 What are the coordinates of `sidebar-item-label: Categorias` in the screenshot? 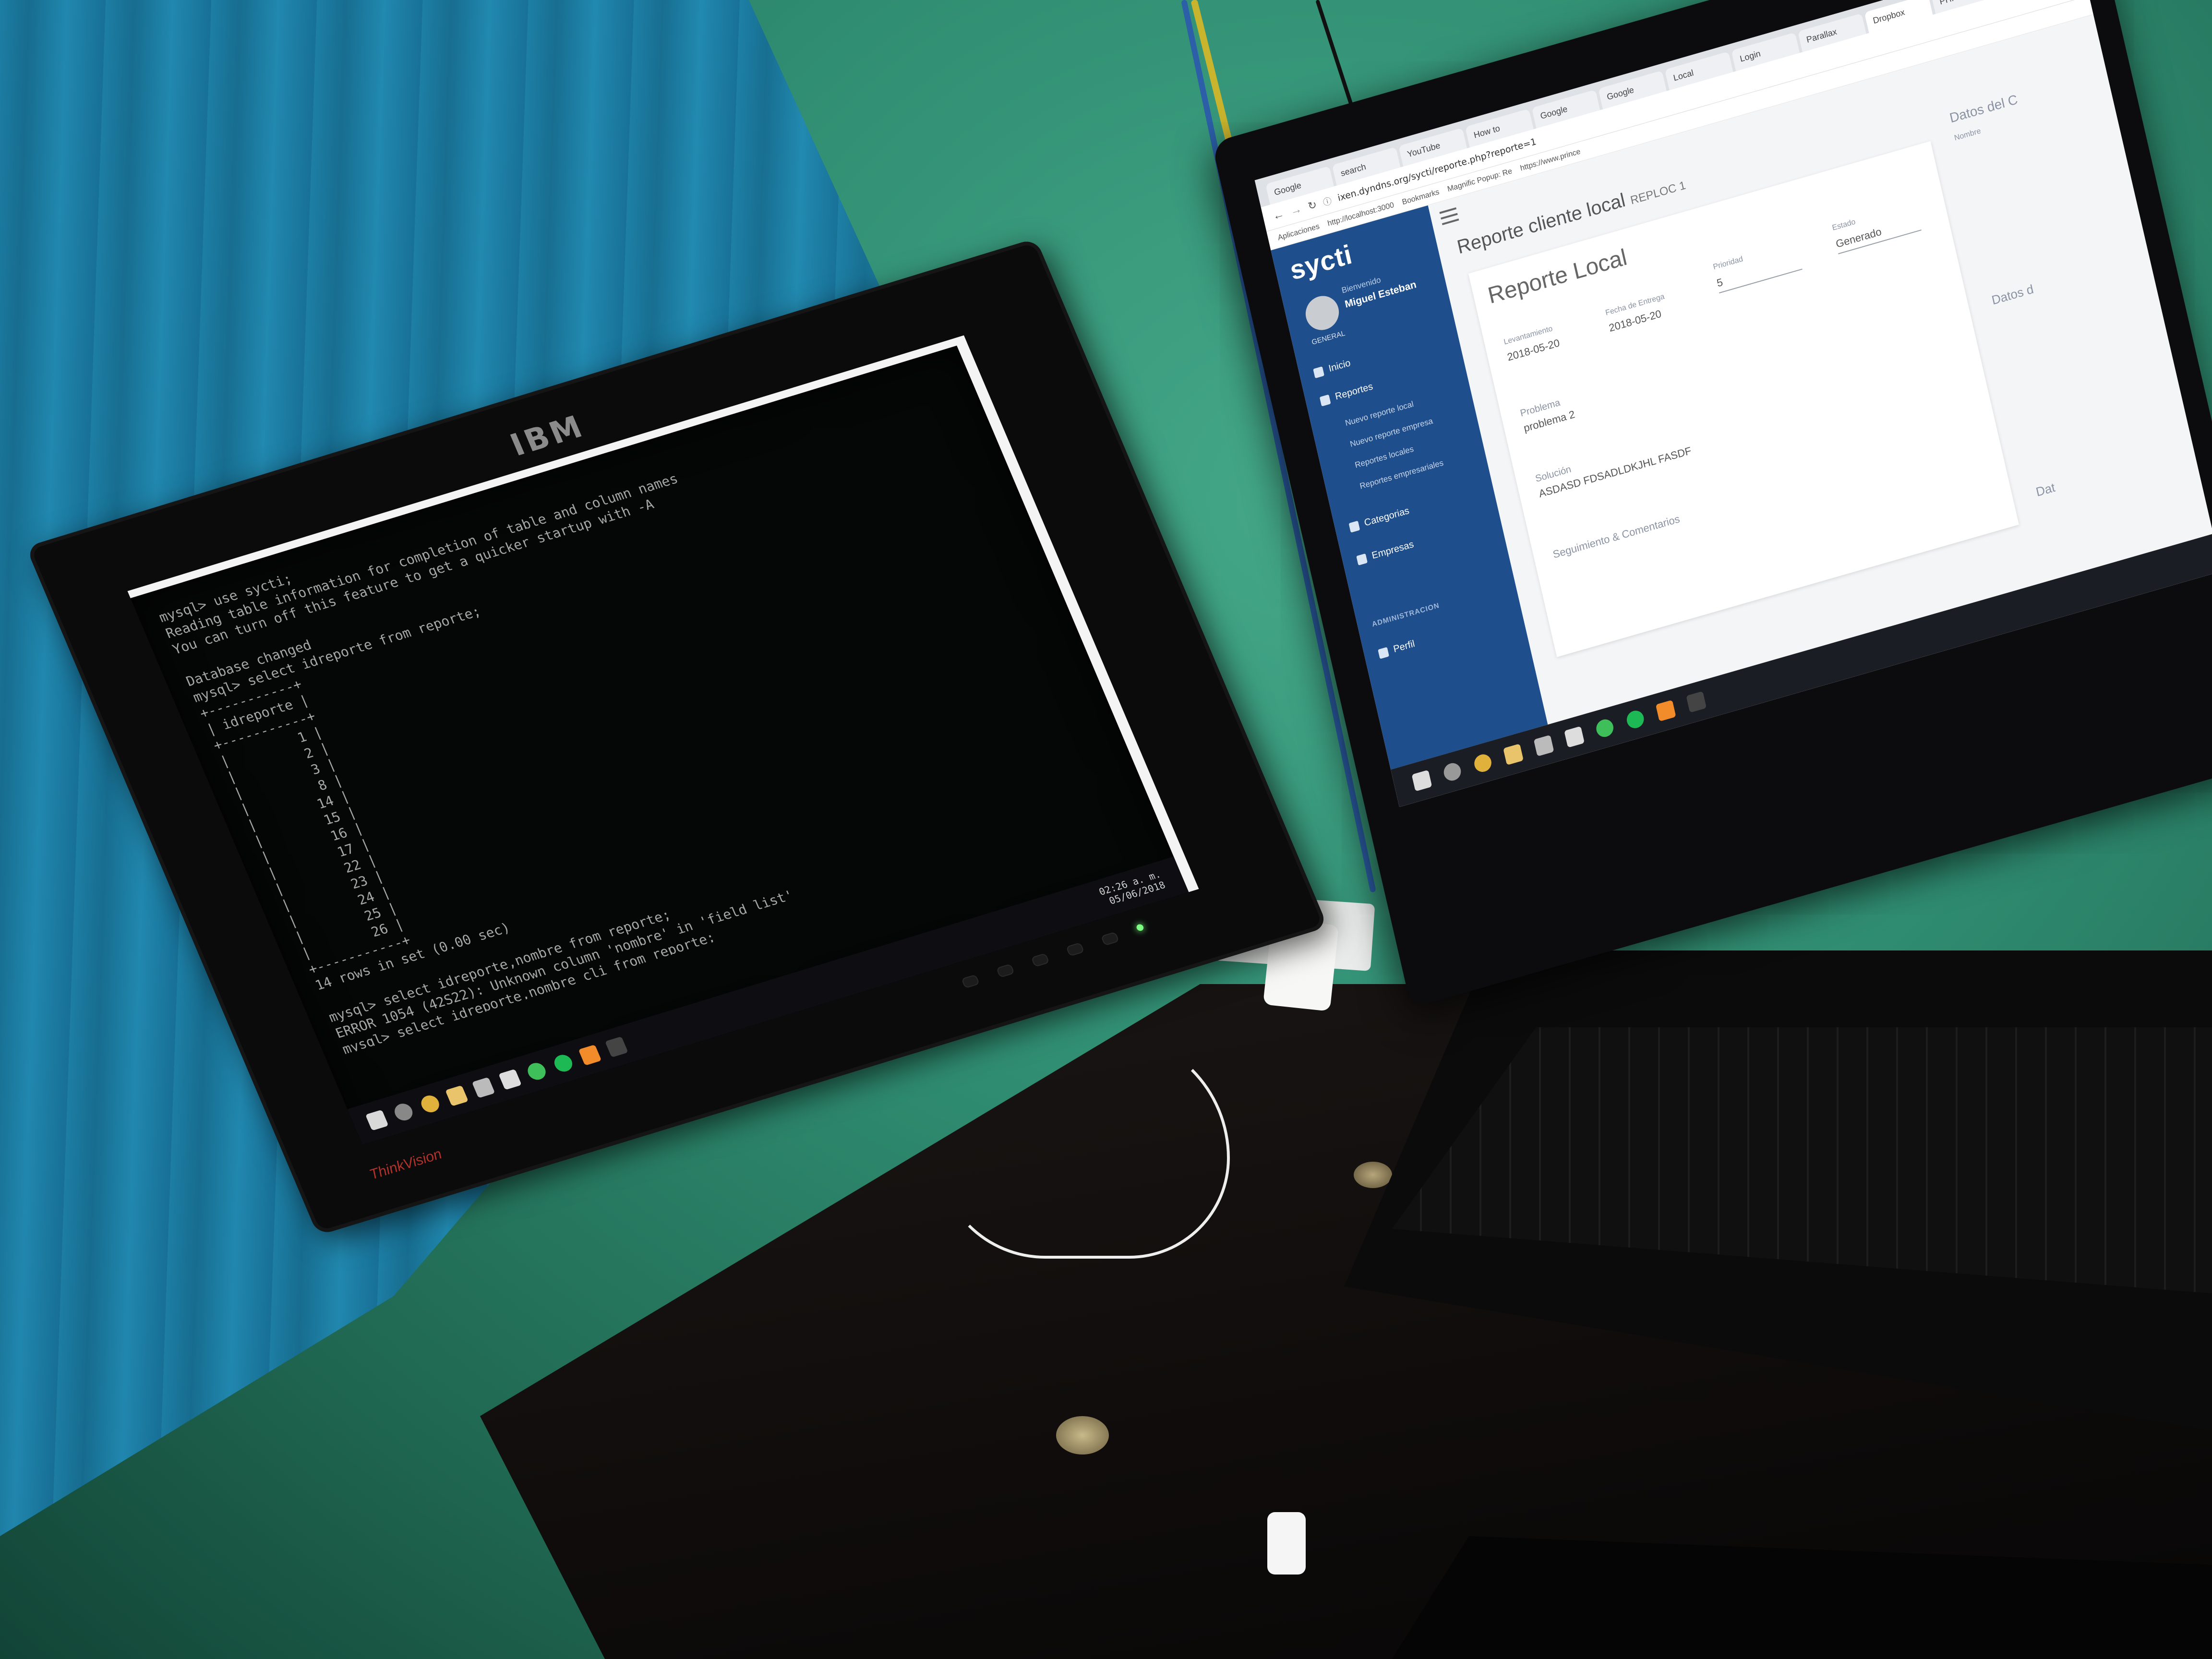 It's located at (1386, 517).